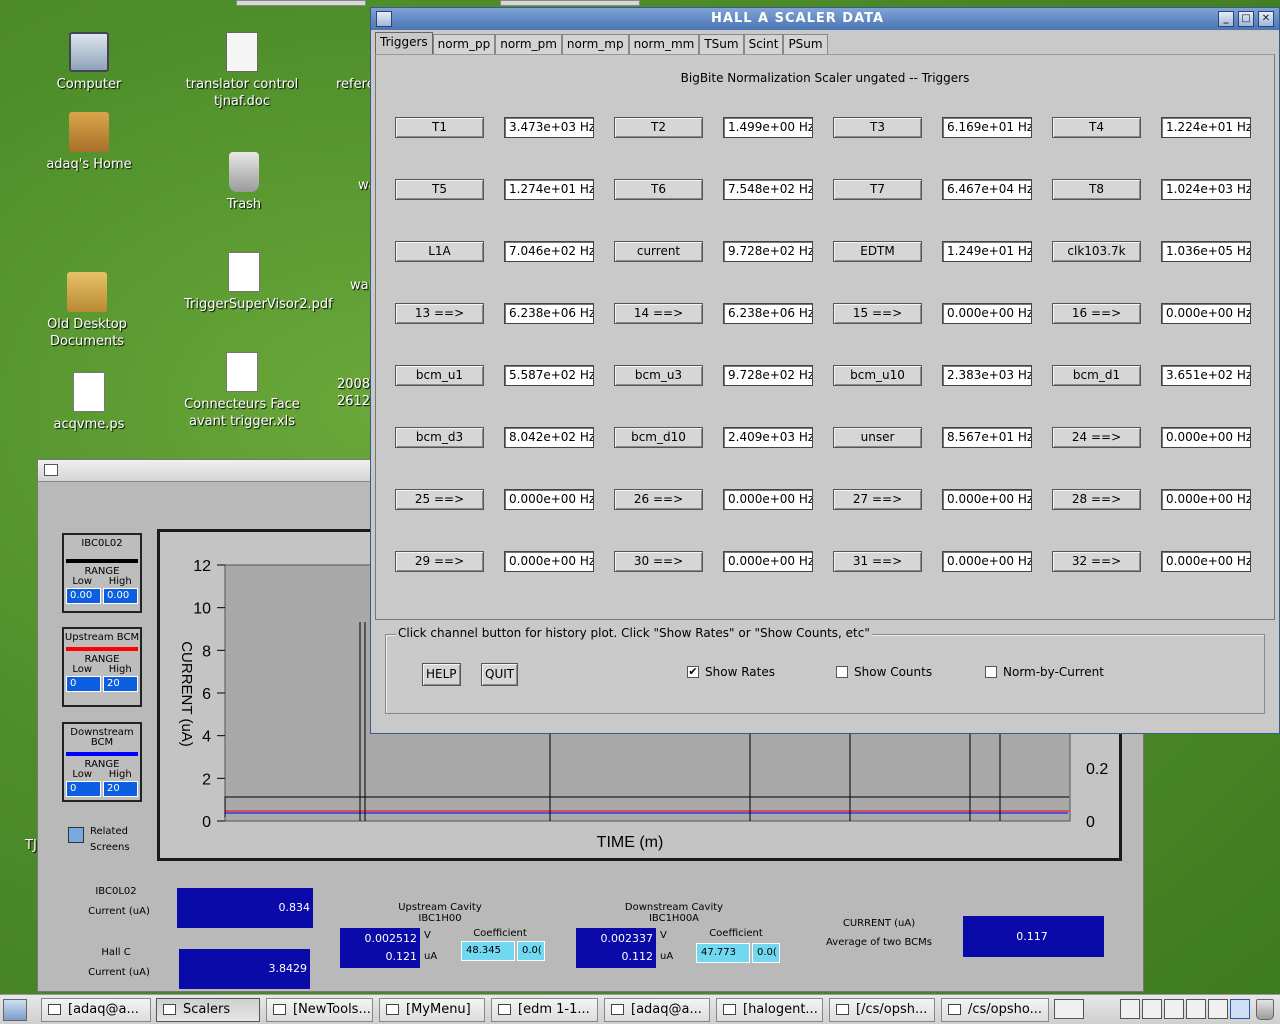  I want to click on main-menu-icon, so click(15, 1010).